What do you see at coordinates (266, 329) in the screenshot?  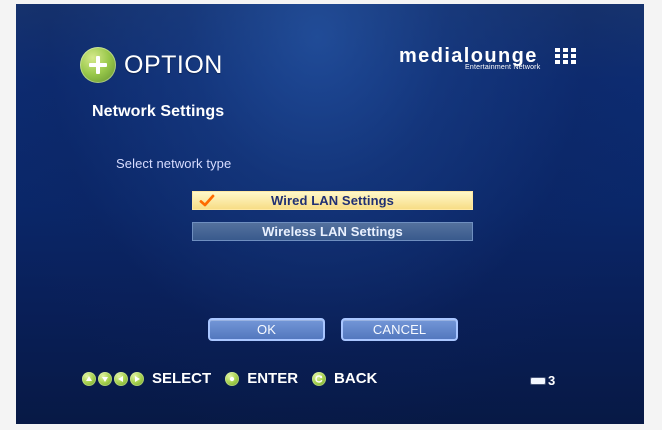 I see `ok-button: OK` at bounding box center [266, 329].